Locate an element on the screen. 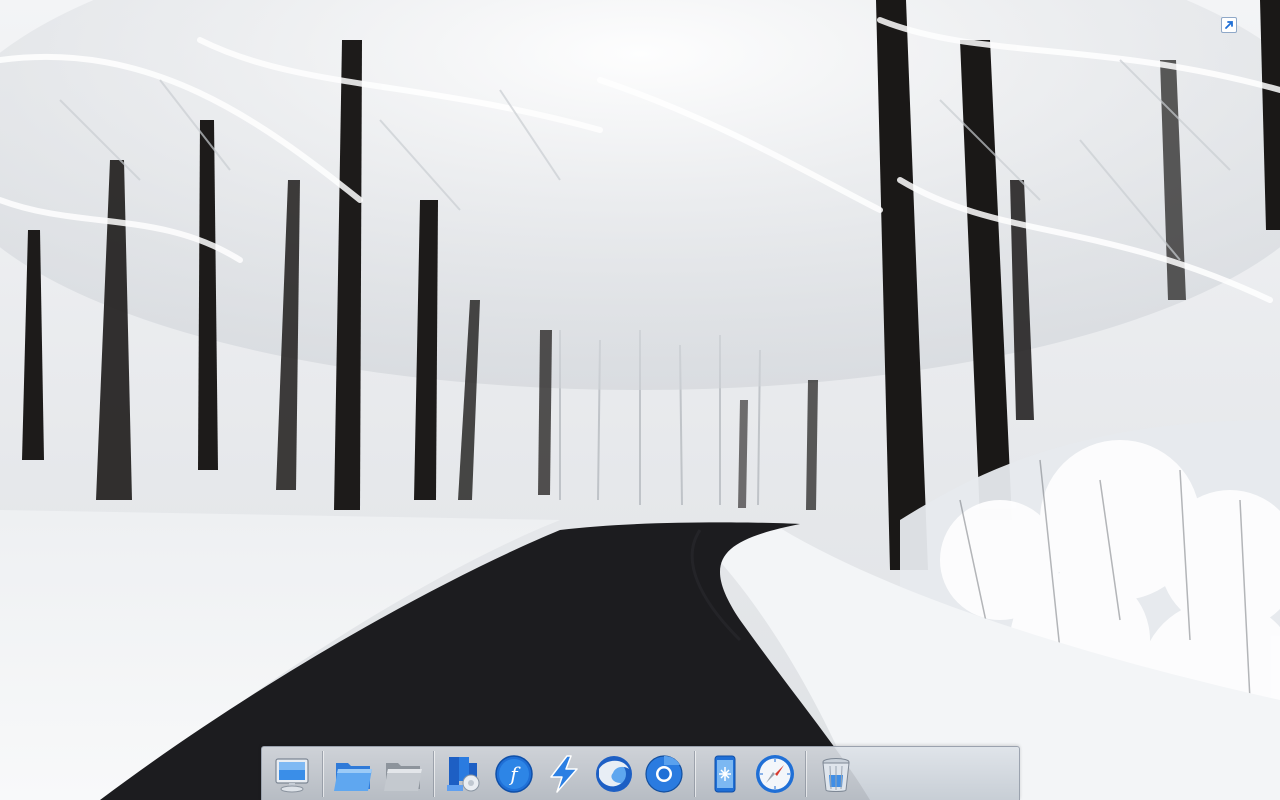 This screenshot has width=1280, height=800. blue-folder-icon is located at coordinates (353, 774).